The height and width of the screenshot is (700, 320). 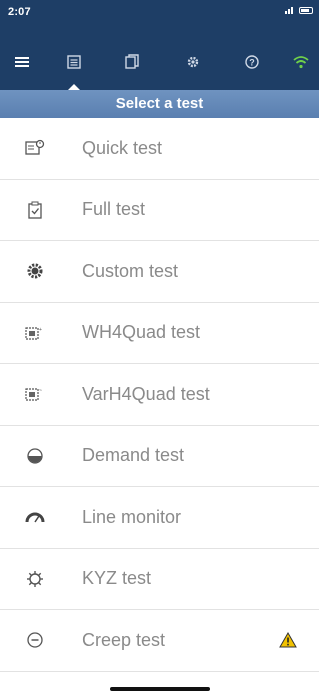 I want to click on test-item-label: Full test, so click(x=114, y=209).